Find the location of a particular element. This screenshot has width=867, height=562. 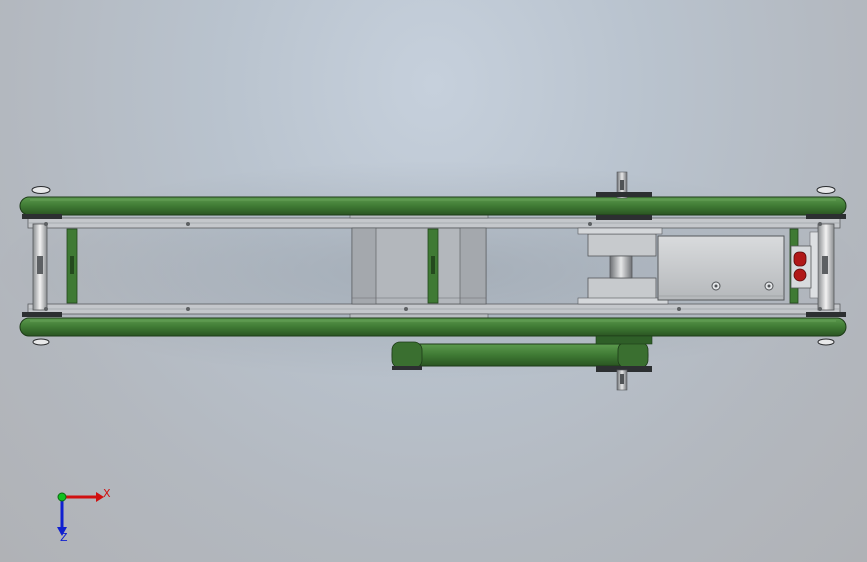

left-roller is located at coordinates (40, 267).